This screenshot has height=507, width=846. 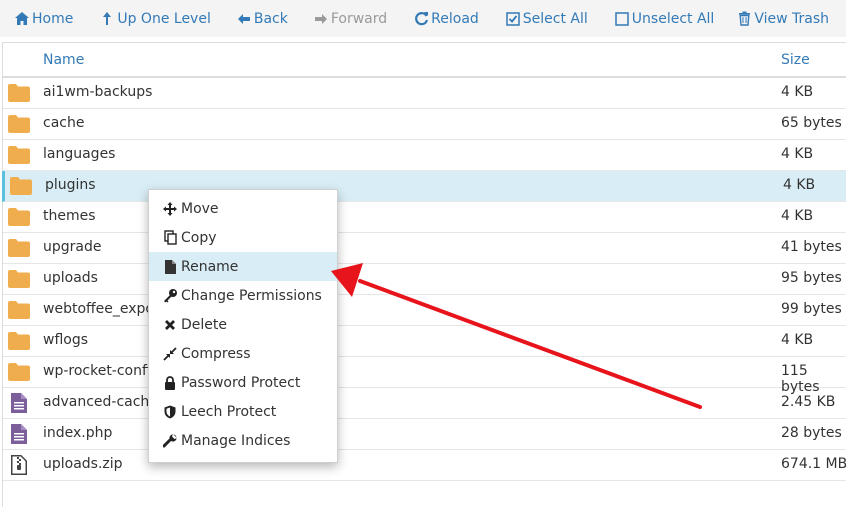 I want to click on context-menu-delete: Delete, so click(x=243, y=324).